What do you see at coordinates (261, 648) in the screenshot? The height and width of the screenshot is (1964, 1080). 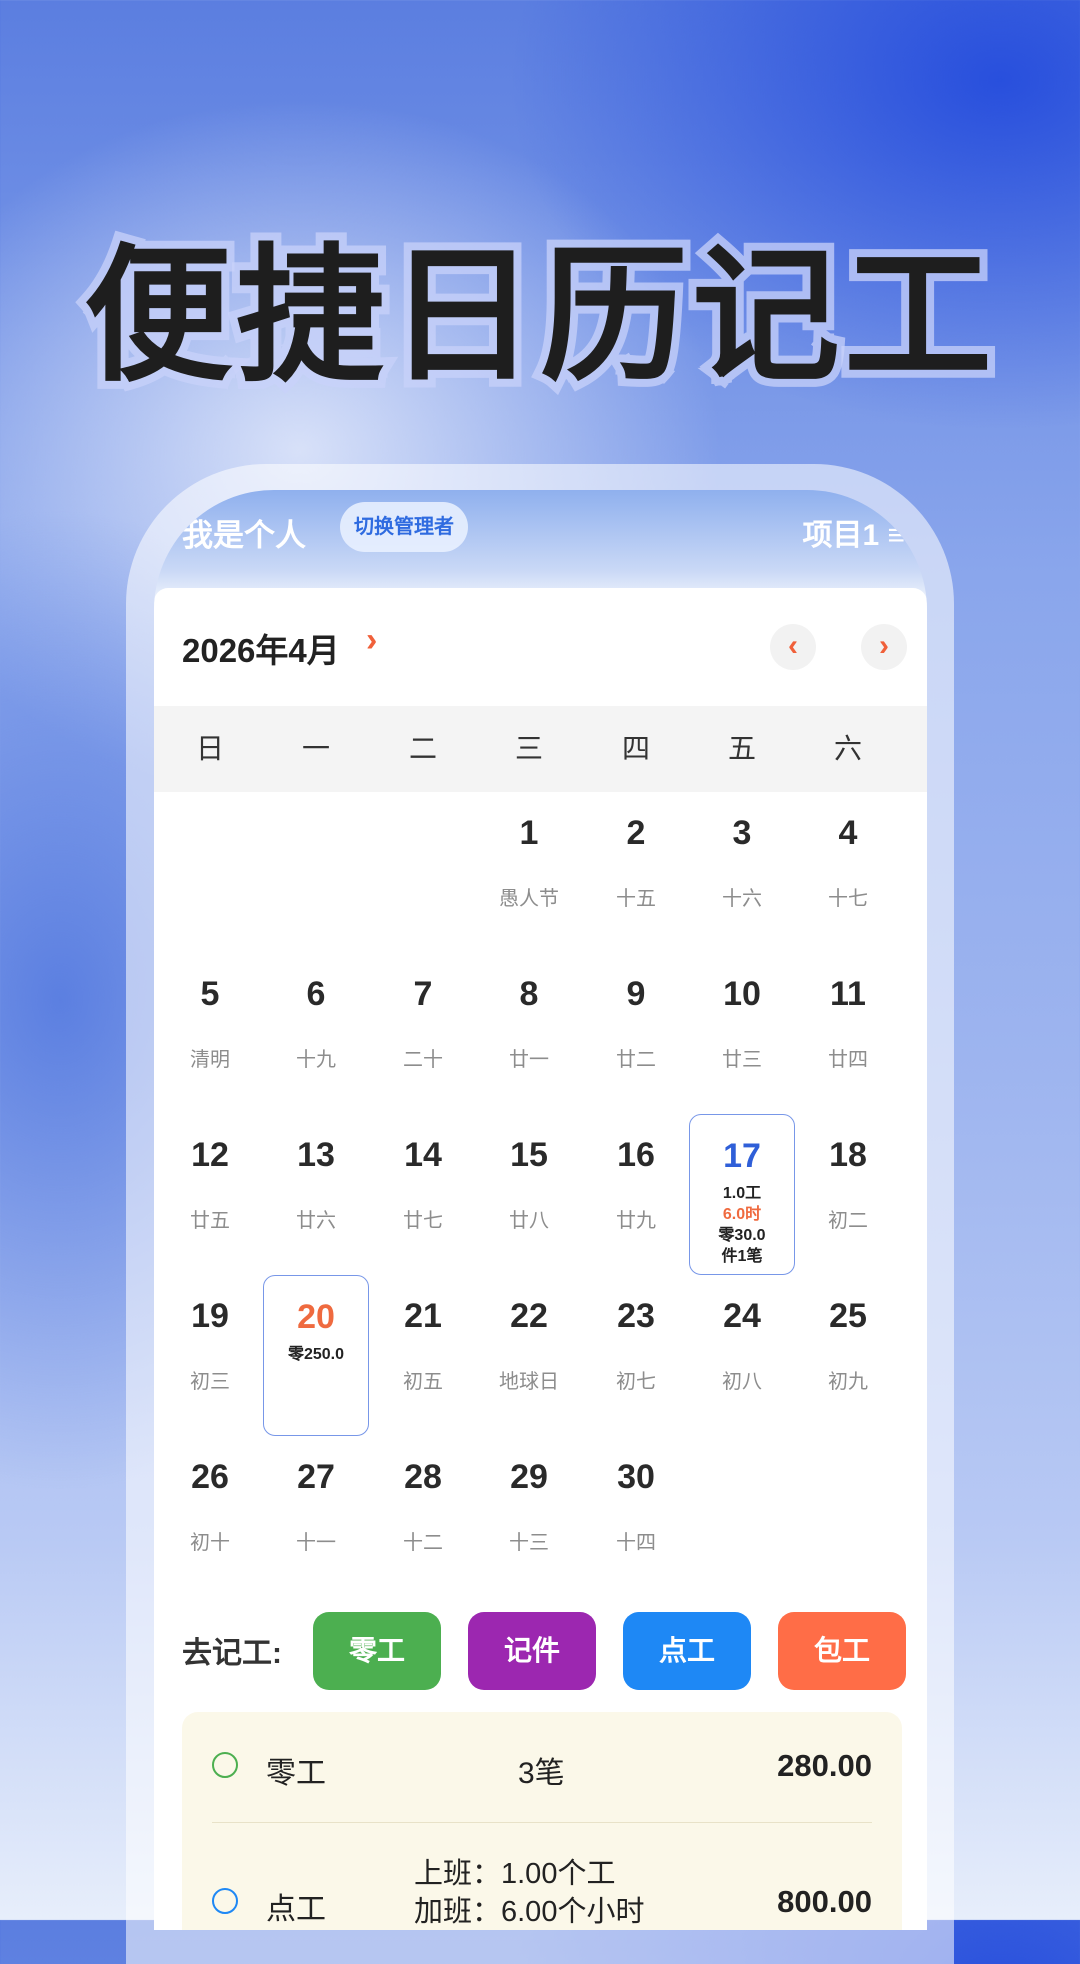 I see `month-title: 2026年4月` at bounding box center [261, 648].